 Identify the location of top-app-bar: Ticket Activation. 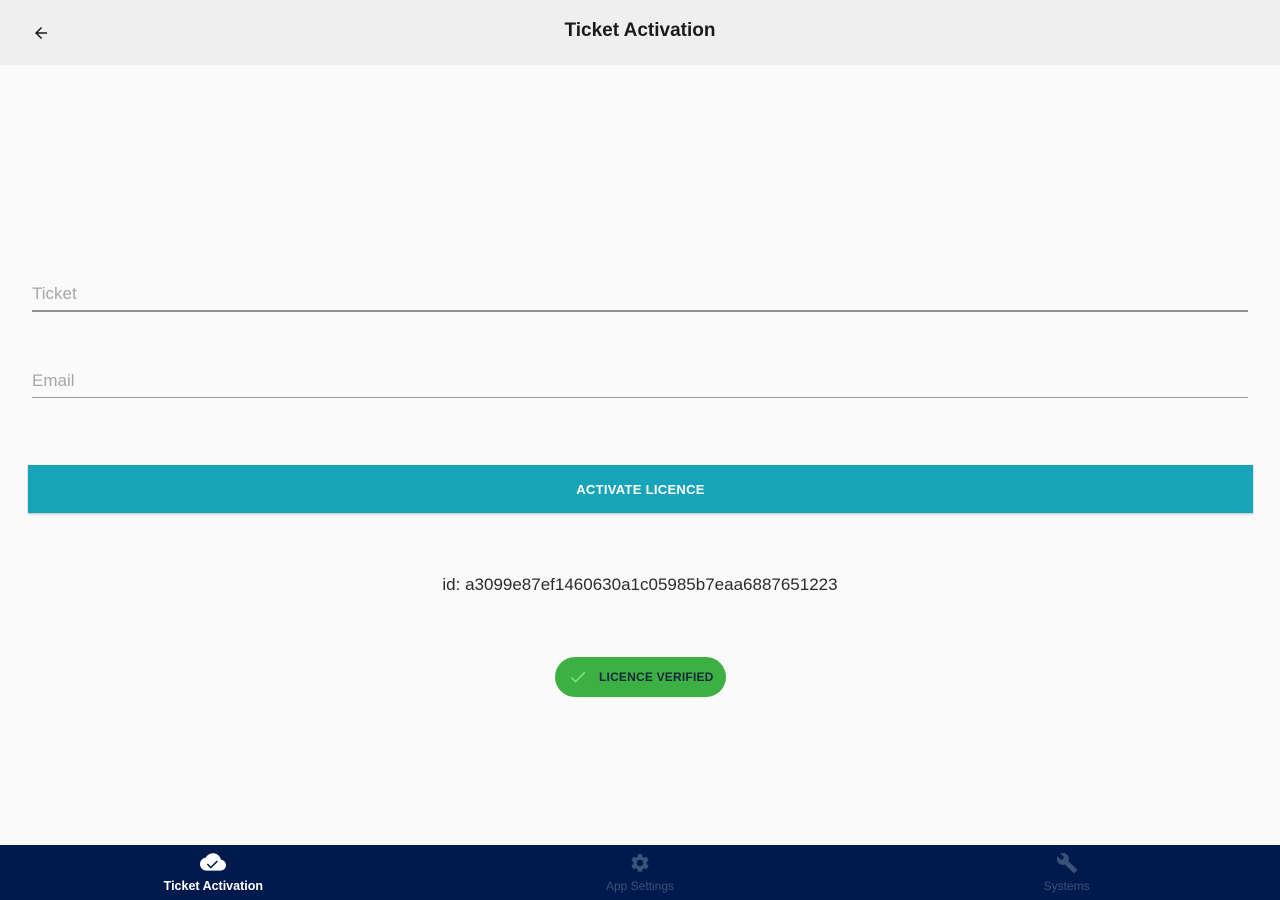
(640, 32).